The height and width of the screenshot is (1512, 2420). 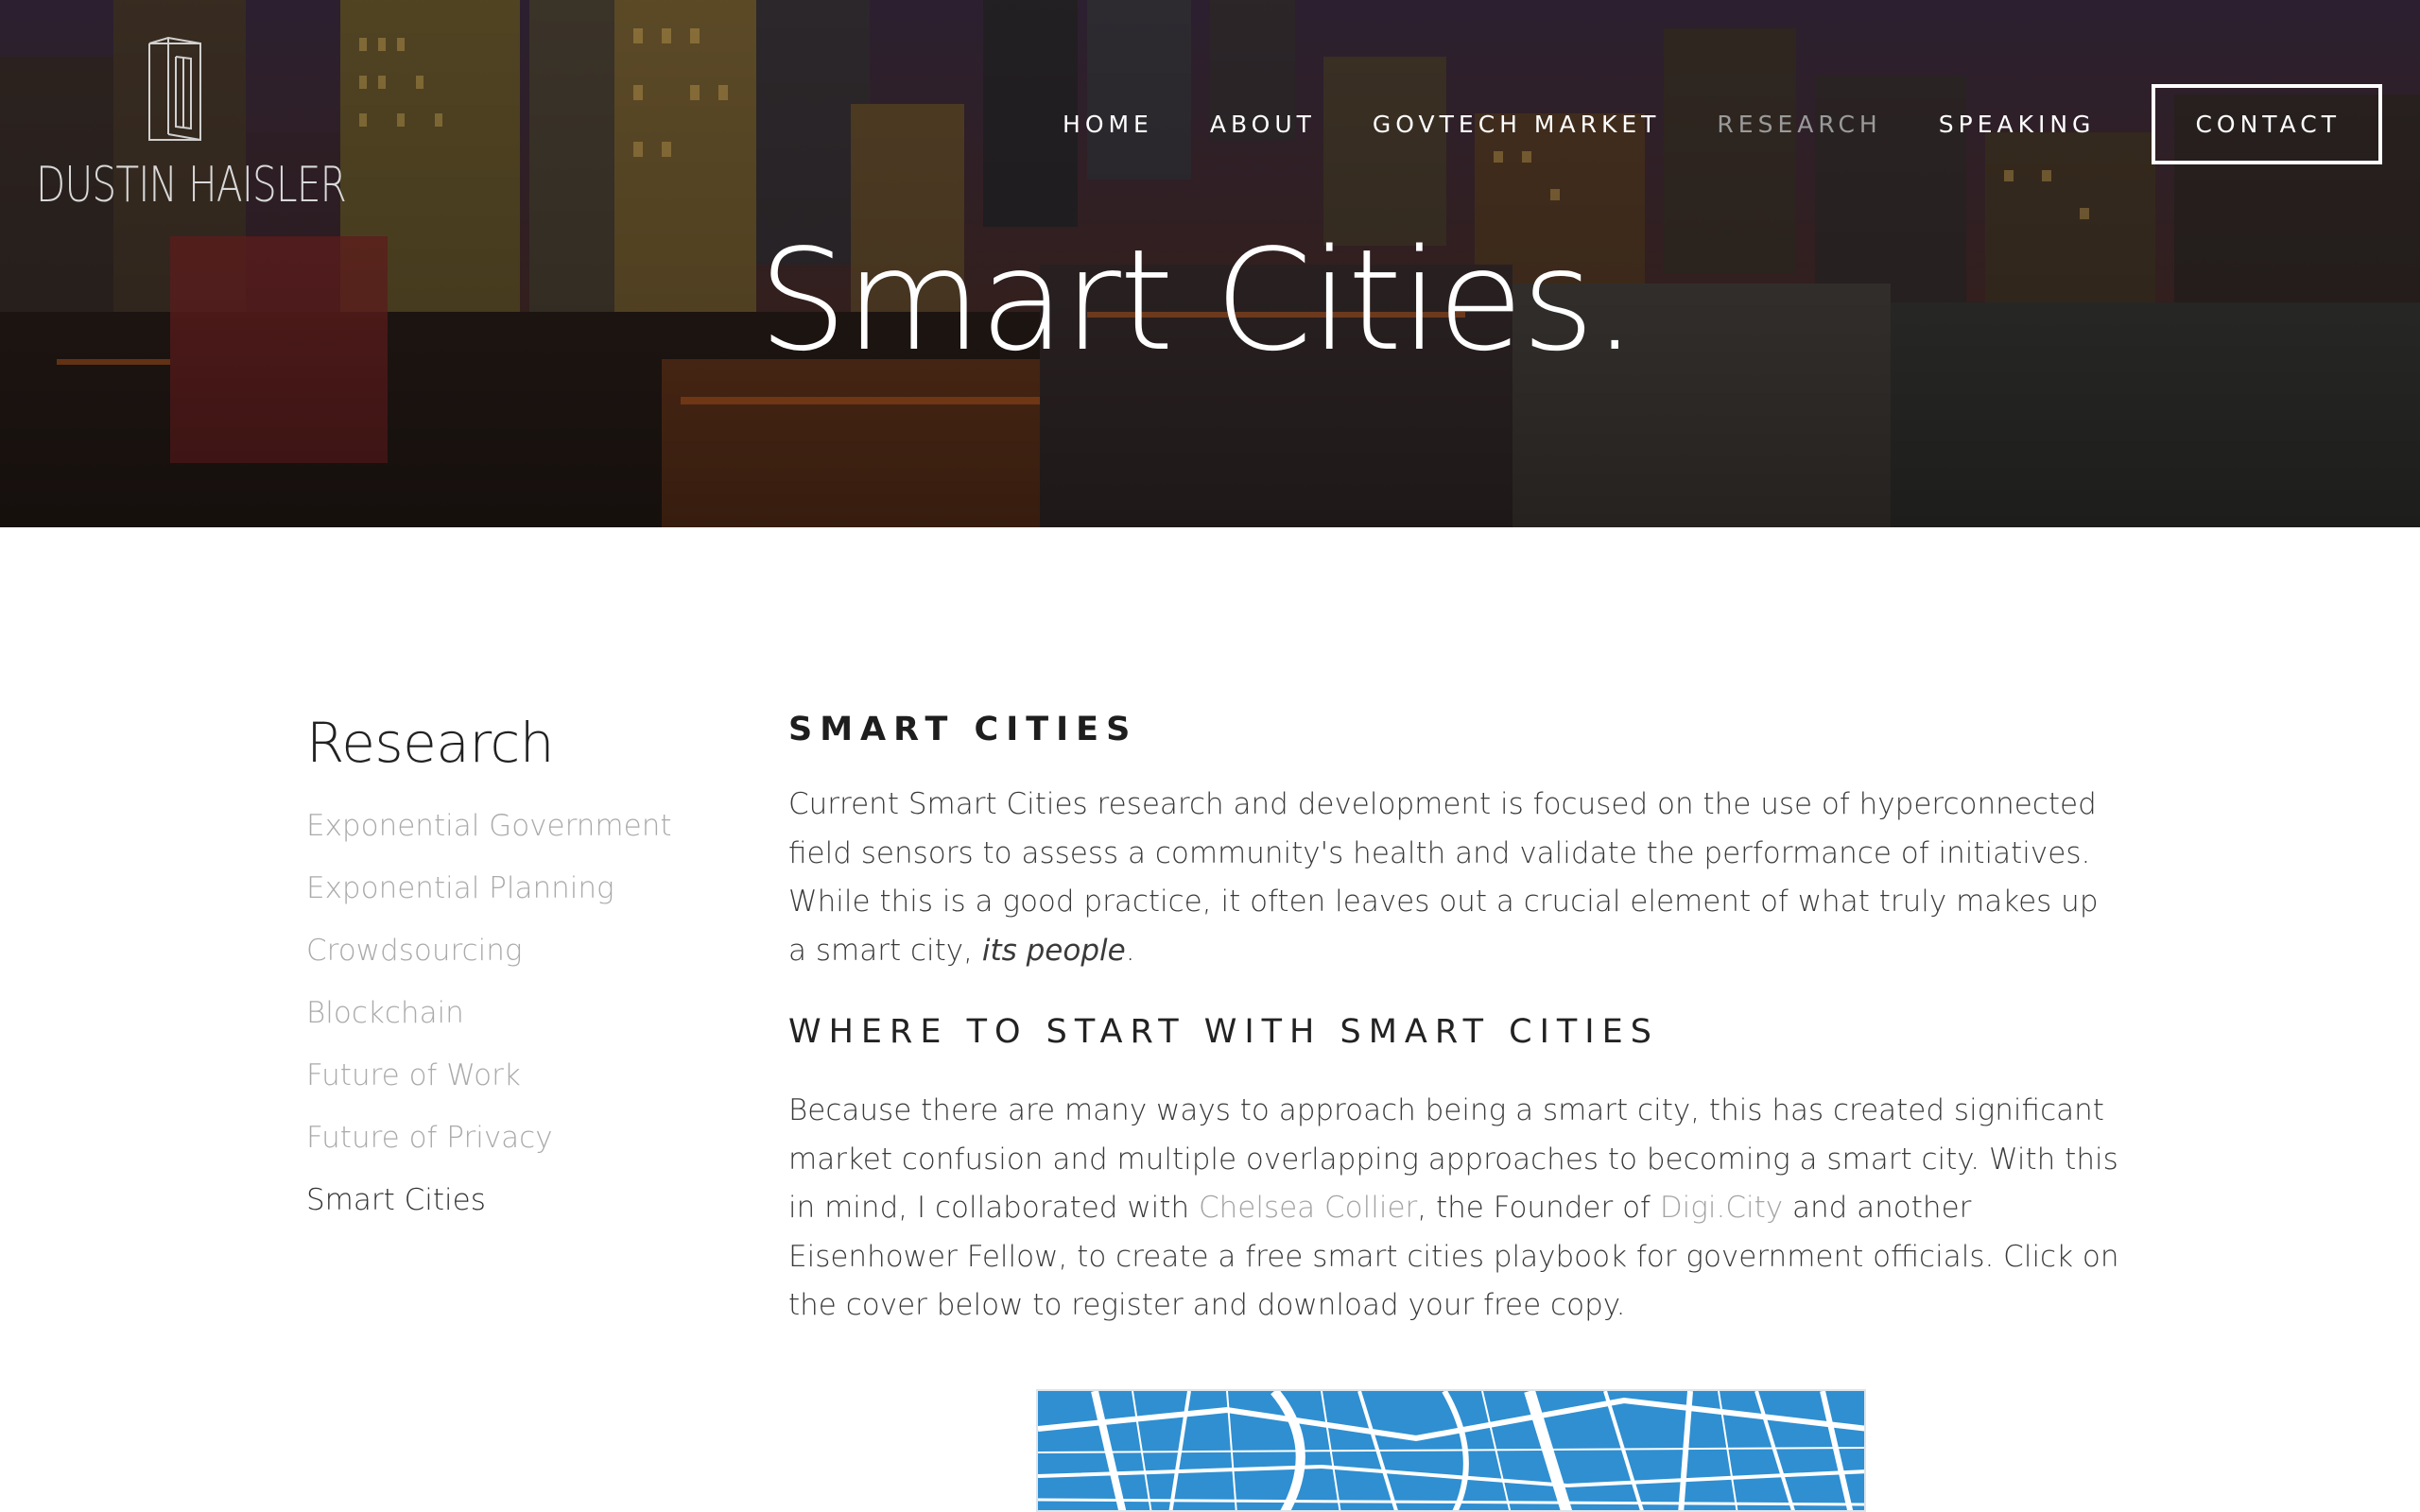 I want to click on nav-govtech-market: GOVTECH MARKET, so click(x=1517, y=124).